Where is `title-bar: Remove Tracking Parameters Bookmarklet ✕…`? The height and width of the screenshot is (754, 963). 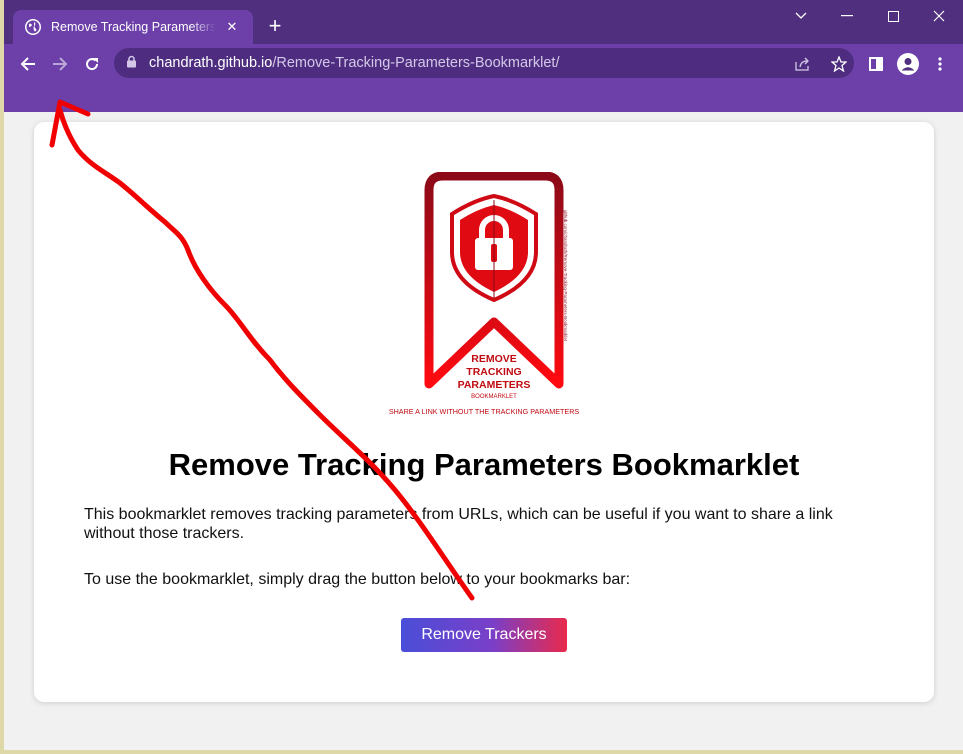 title-bar: Remove Tracking Parameters Bookmarklet ✕… is located at coordinates (483, 22).